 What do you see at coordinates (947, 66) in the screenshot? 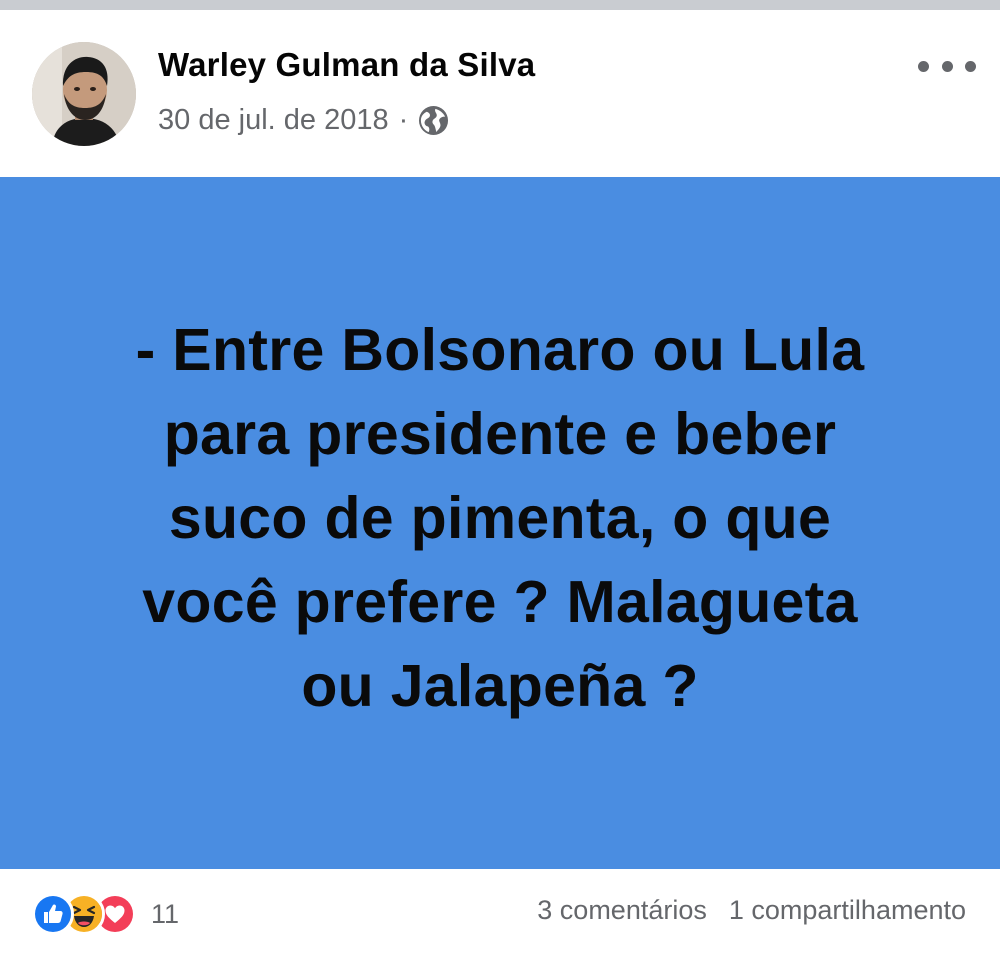
I see `more-options-button` at bounding box center [947, 66].